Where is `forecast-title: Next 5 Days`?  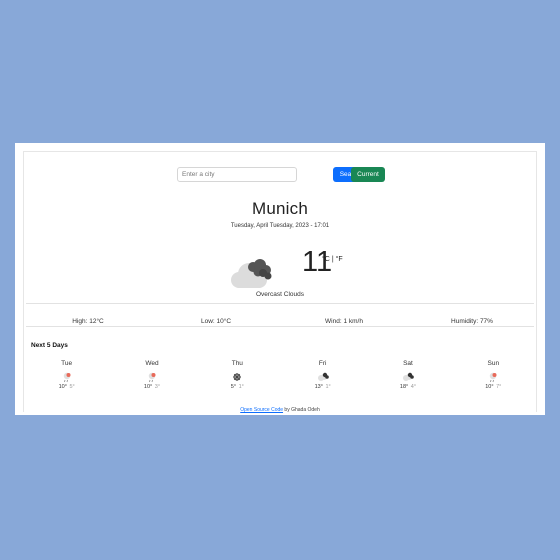 forecast-title: Next 5 Days is located at coordinates (49, 345).